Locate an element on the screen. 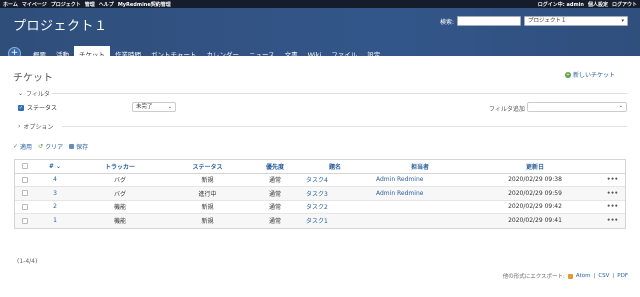 The height and width of the screenshot is (297, 640). status-operator-value: 未完了 is located at coordinates (144, 107).